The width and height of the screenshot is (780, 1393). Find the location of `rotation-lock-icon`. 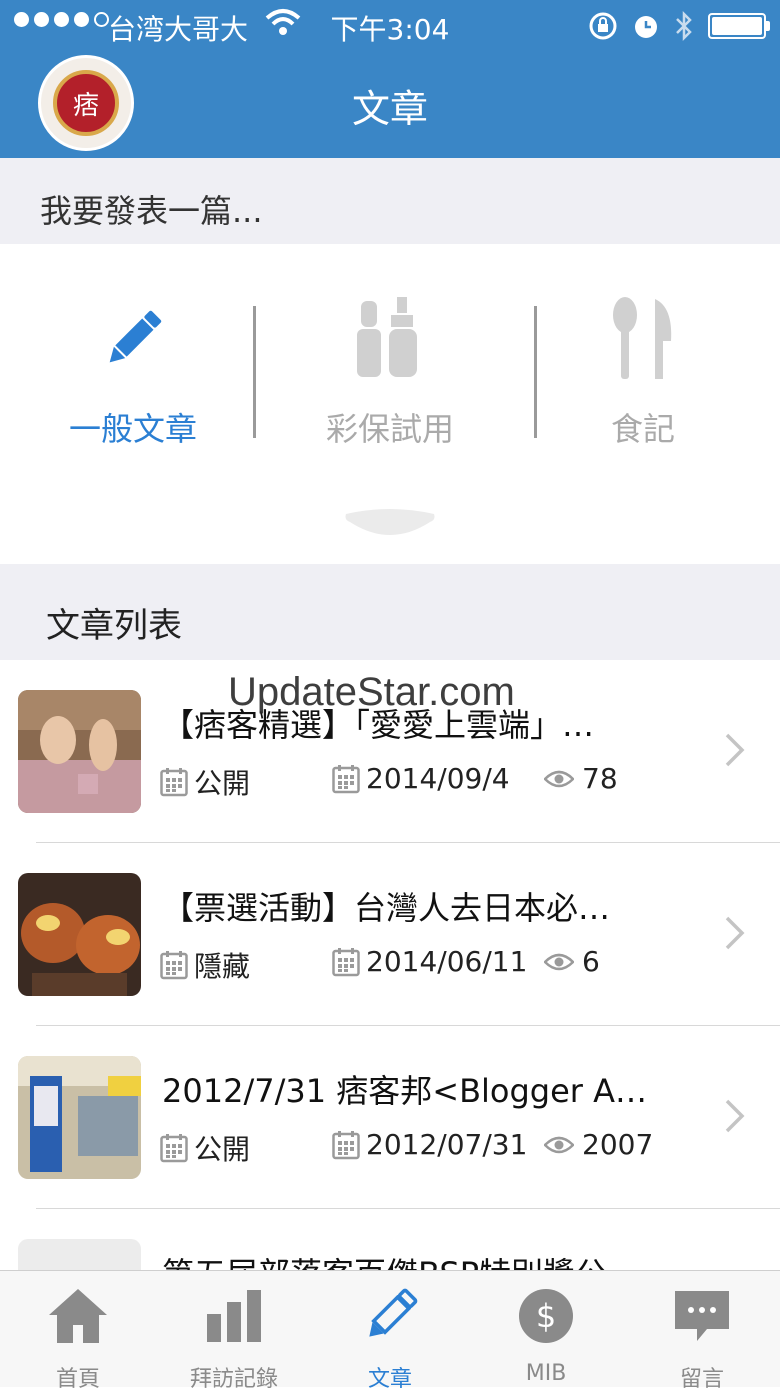

rotation-lock-icon is located at coordinates (603, 26).